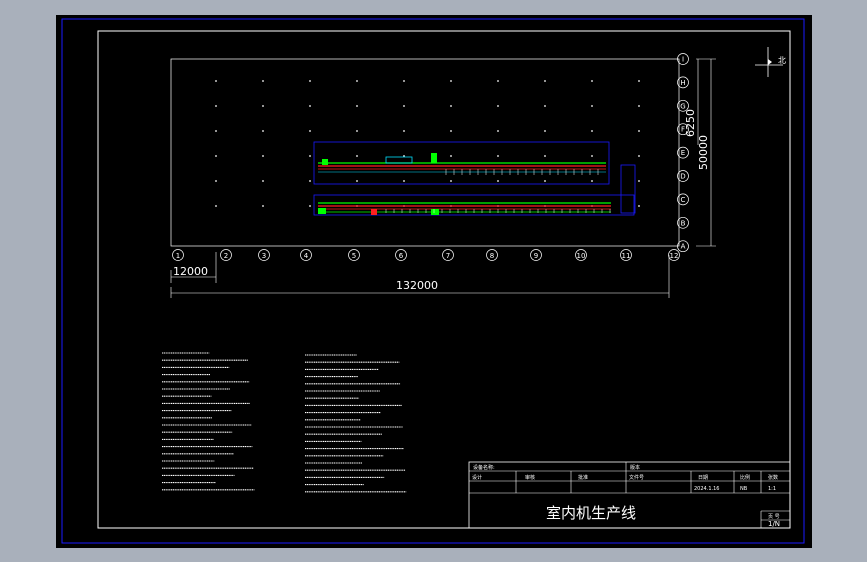 The height and width of the screenshot is (562, 867). What do you see at coordinates (683, 60) in the screenshot?
I see `grid-row-label: I` at bounding box center [683, 60].